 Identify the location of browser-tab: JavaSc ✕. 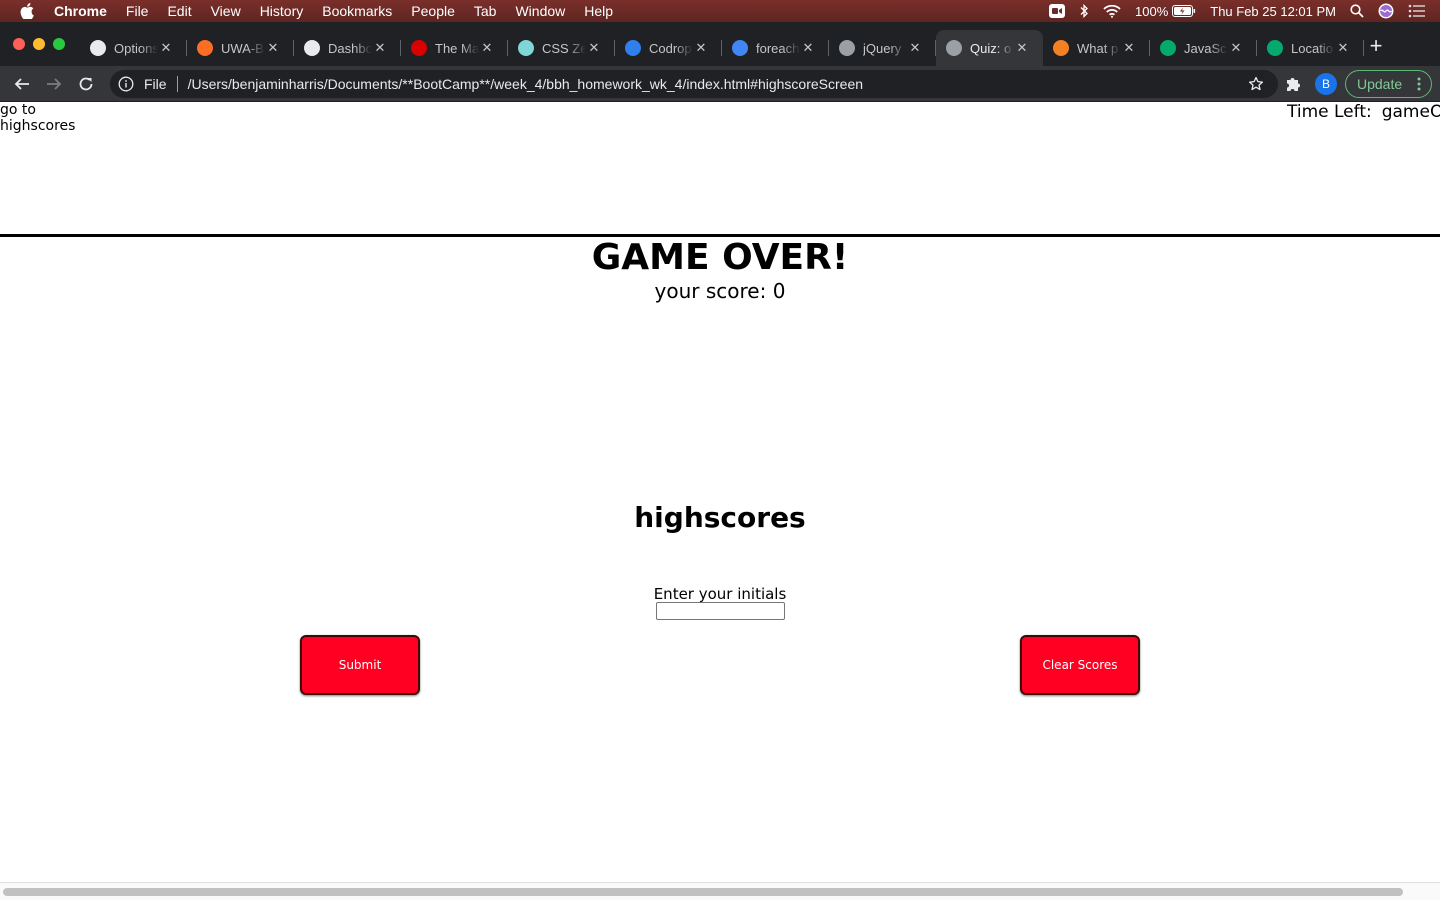
(1203, 48).